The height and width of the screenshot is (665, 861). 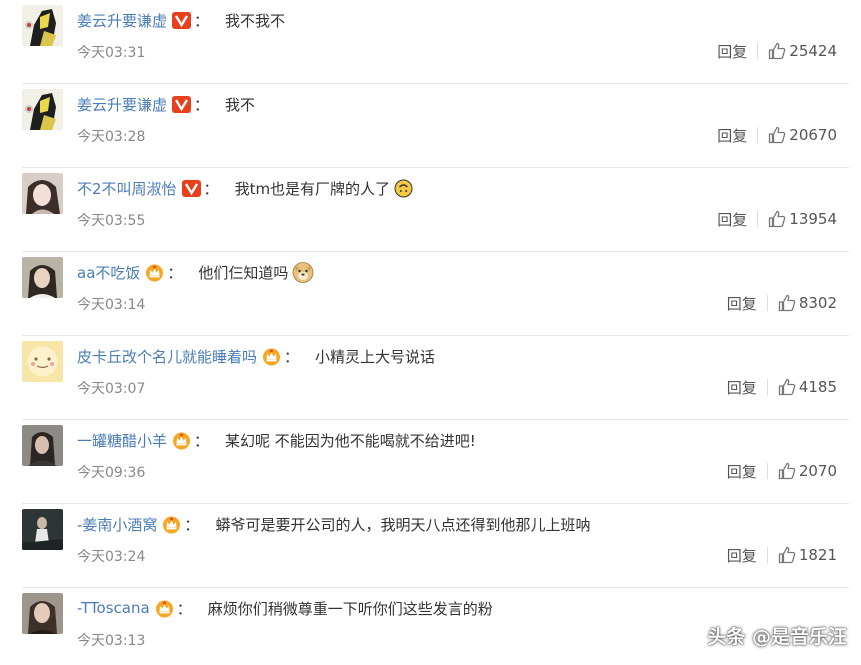 What do you see at coordinates (777, 637) in the screenshot?
I see `watermark-text: 头条 @是音乐汪` at bounding box center [777, 637].